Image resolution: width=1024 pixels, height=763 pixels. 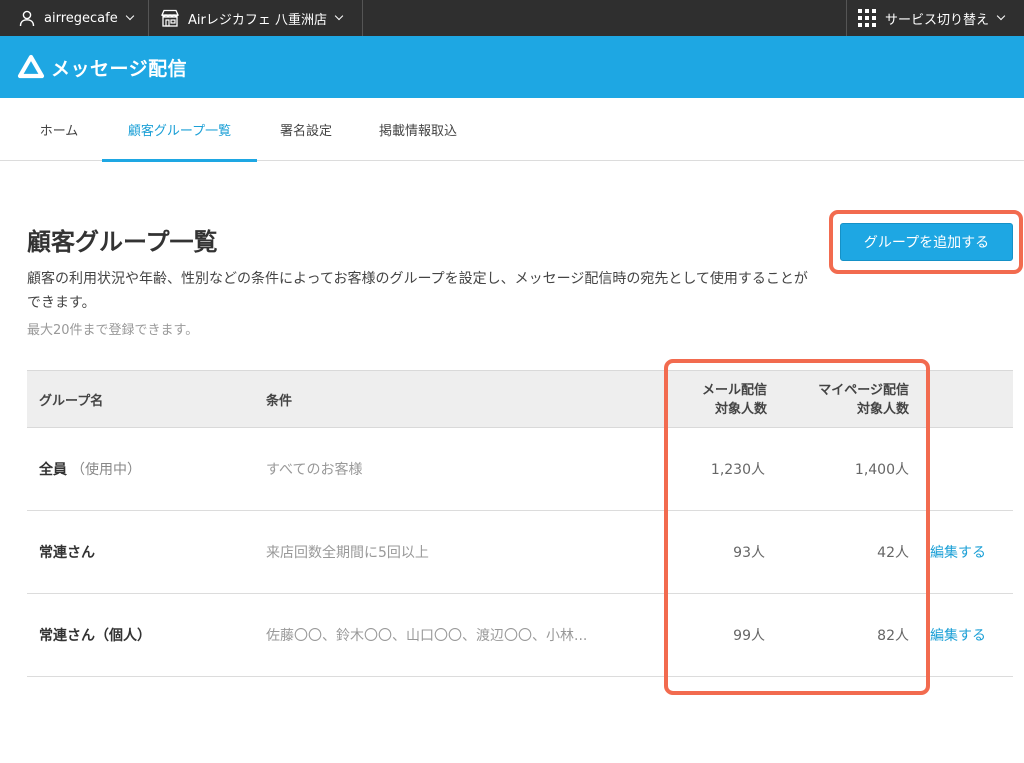 I want to click on page-title: 顧客グループ一覧, so click(x=122, y=242).